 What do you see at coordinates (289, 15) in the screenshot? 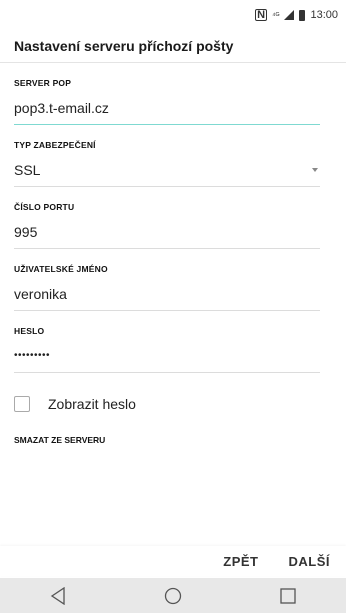
I see `signal-icon` at bounding box center [289, 15].